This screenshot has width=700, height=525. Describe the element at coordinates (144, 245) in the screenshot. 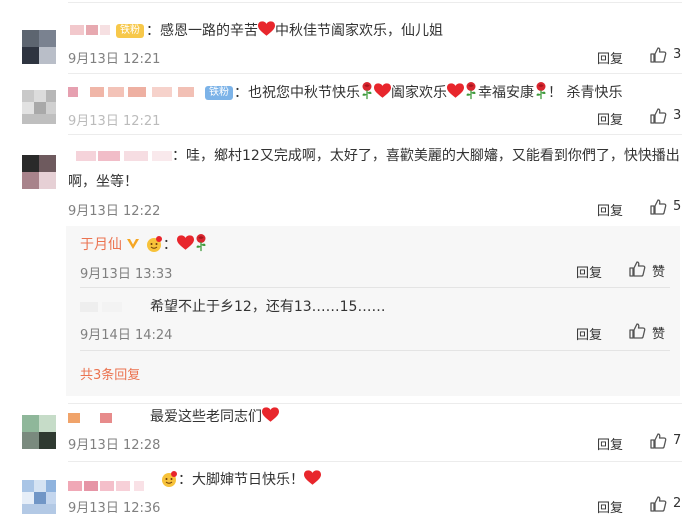

I see `reply-text: 于月仙 ：` at that location.